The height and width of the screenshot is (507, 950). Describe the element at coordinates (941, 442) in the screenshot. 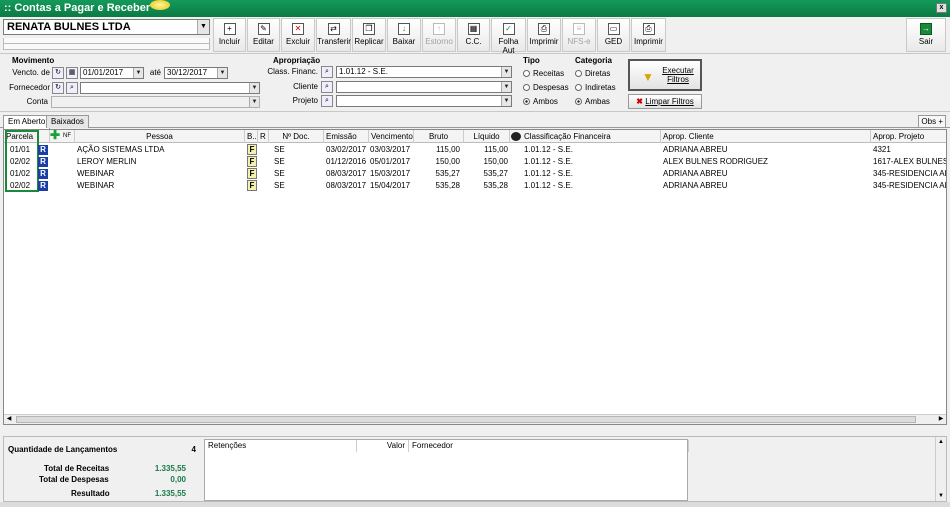

I see `scroll-up-icon: ▲` at that location.